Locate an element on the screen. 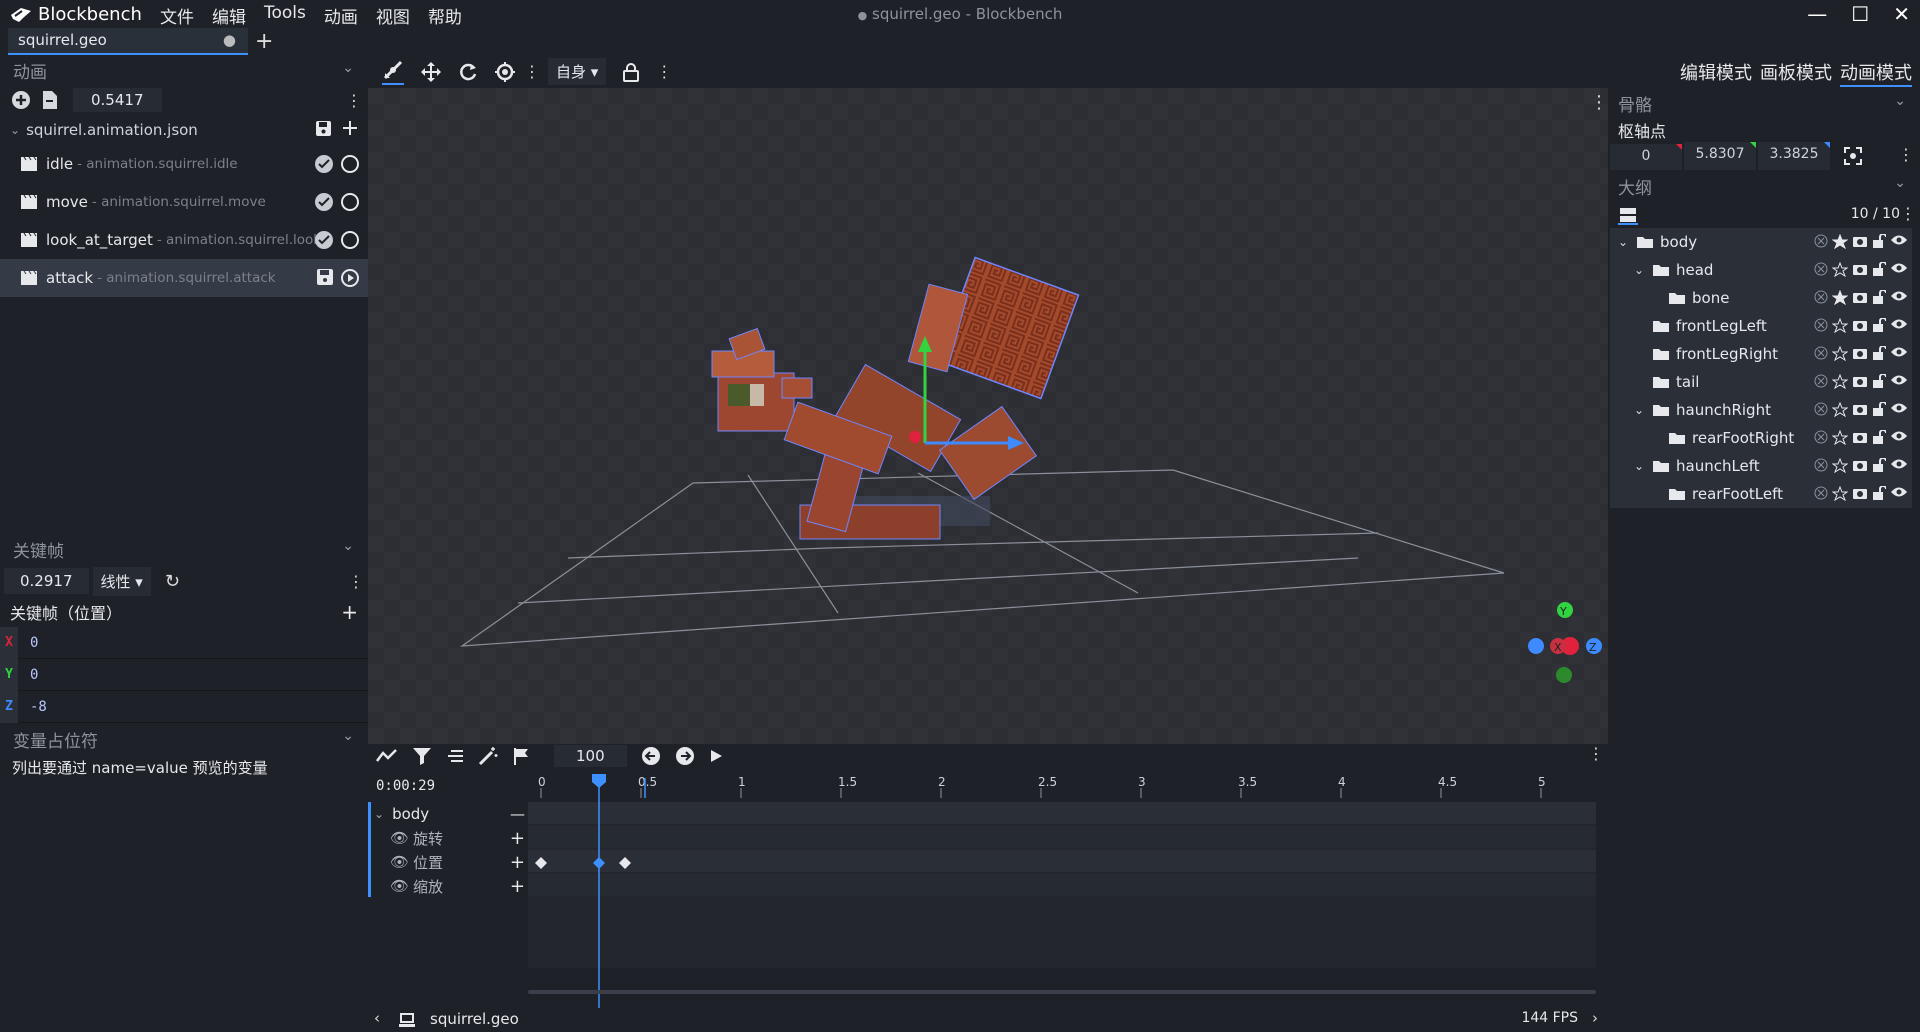 The image size is (1920, 1032). outliner-item-haunchLeft: ⌄ haunchLeft is located at coordinates (1761, 466).